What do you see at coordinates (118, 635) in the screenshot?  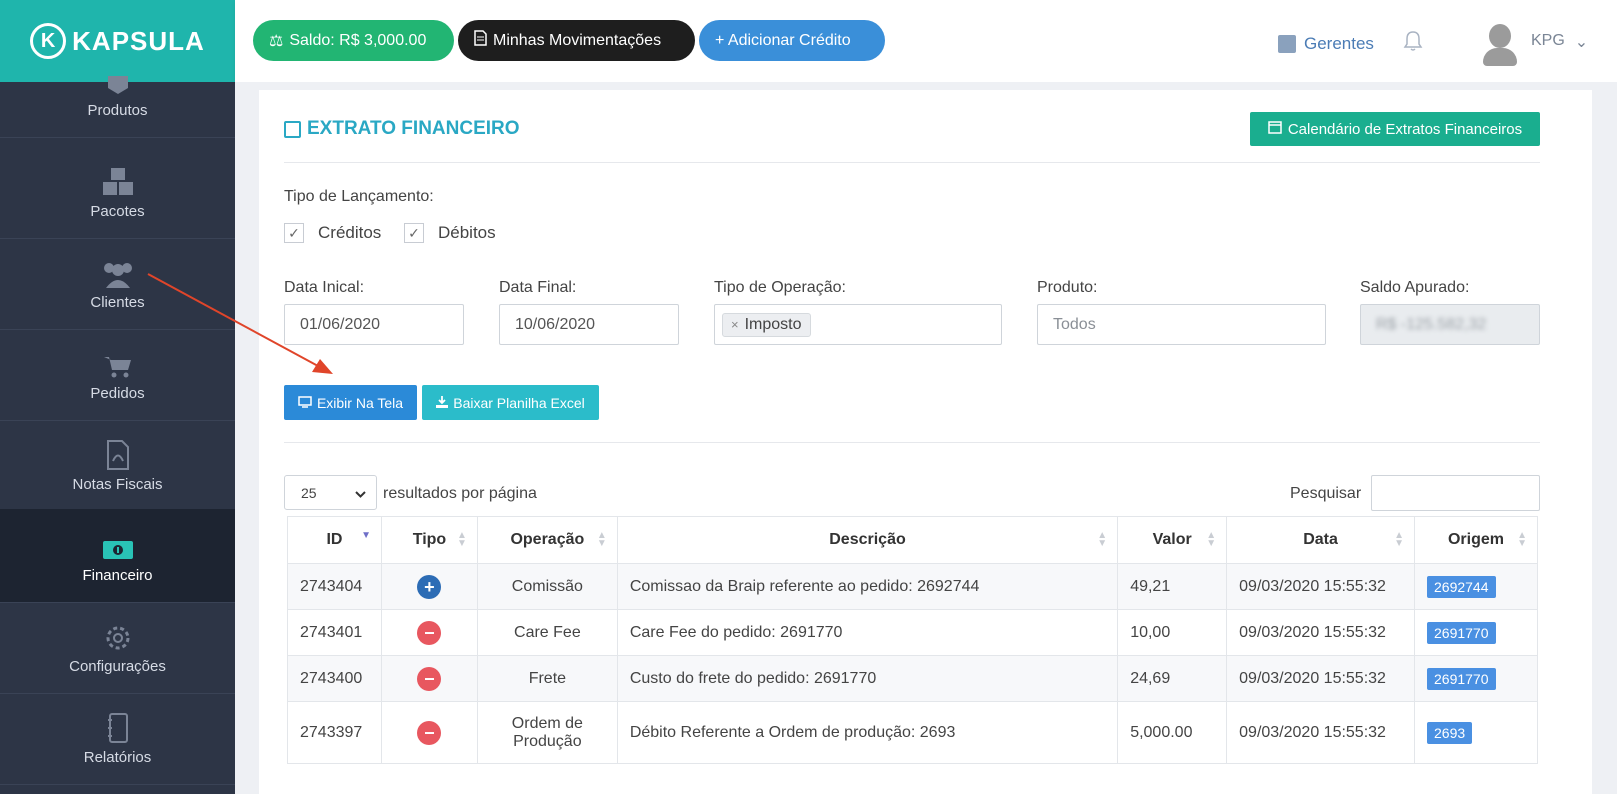 I see `gear-icon` at bounding box center [118, 635].